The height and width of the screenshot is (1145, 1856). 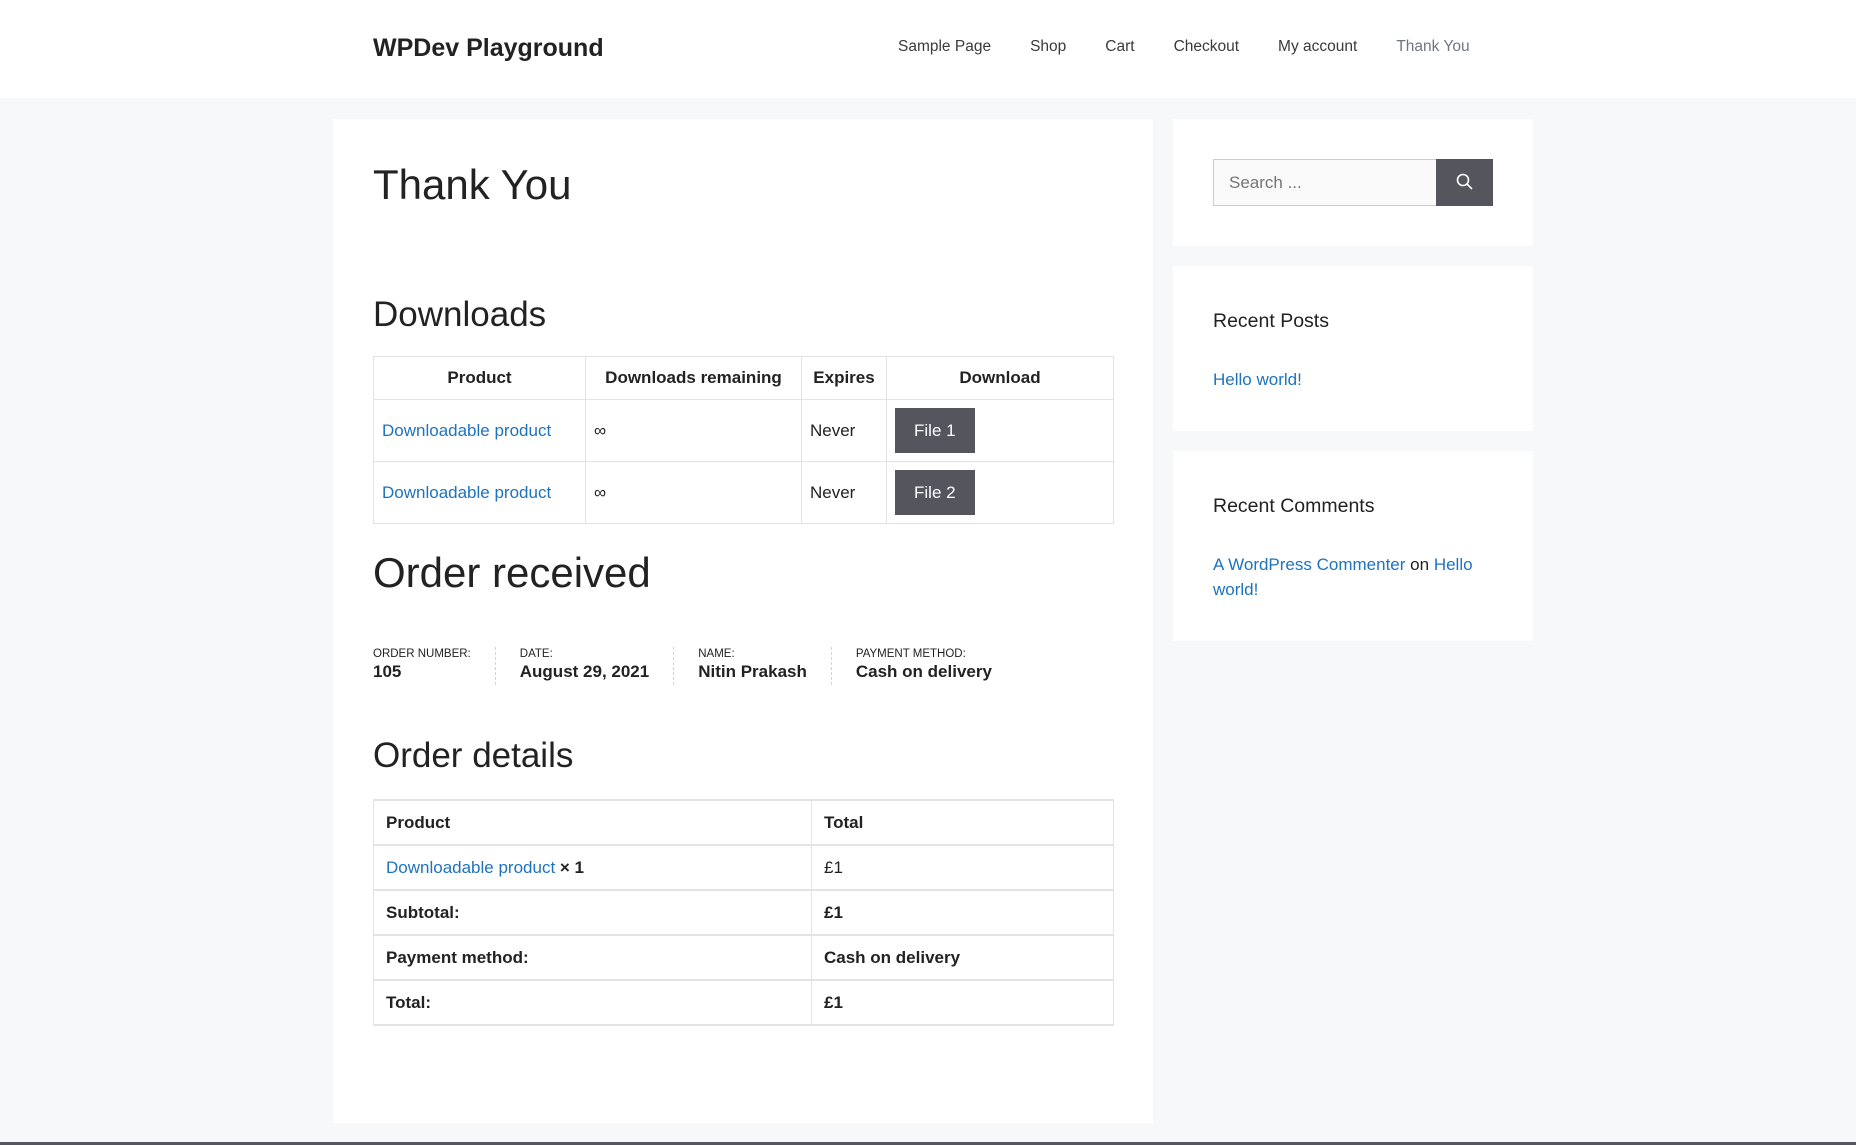 I want to click on nav-item-my-account: My account, so click(x=1317, y=47).